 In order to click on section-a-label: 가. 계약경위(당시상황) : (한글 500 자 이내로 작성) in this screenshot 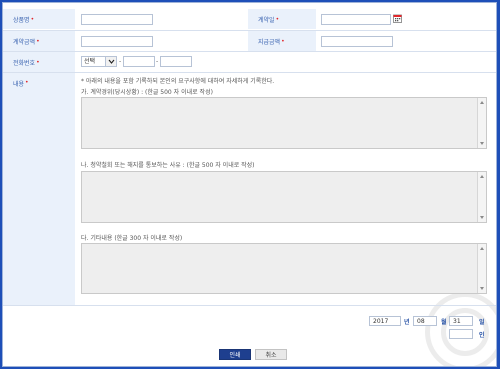, I will do `click(147, 92)`.